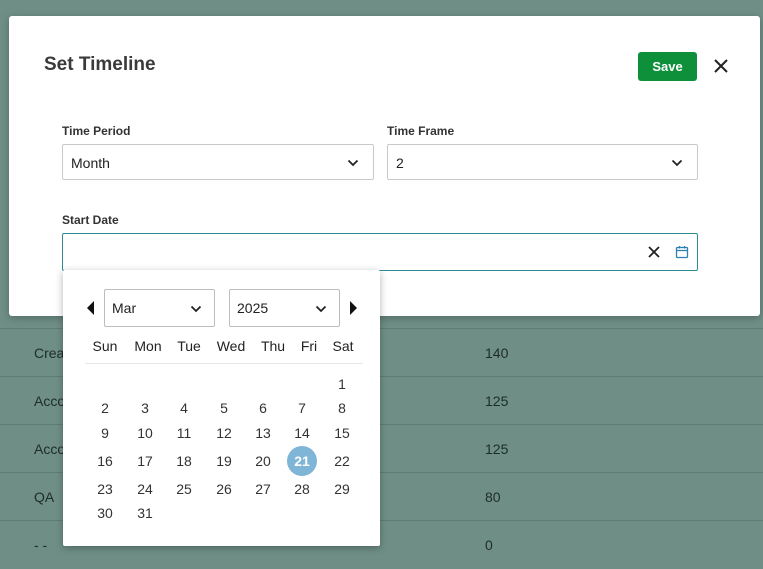  Describe the element at coordinates (421, 131) in the screenshot. I see `time-frame-label: Time Frame` at that location.